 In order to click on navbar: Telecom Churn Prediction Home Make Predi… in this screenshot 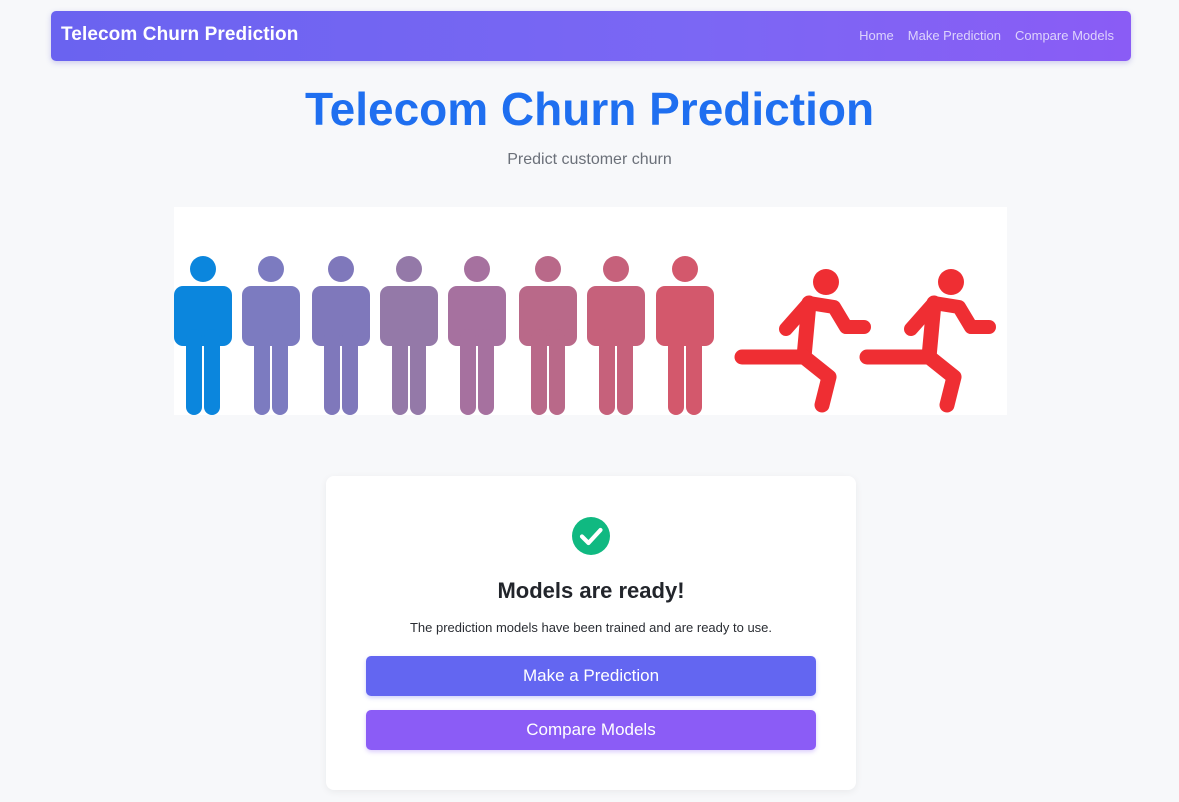, I will do `click(591, 36)`.